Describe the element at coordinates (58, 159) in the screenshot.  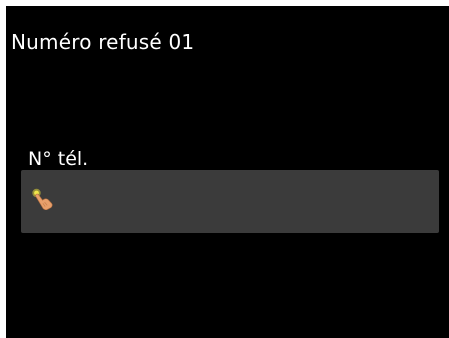
I see `phone-number-label: N° tél.` at that location.